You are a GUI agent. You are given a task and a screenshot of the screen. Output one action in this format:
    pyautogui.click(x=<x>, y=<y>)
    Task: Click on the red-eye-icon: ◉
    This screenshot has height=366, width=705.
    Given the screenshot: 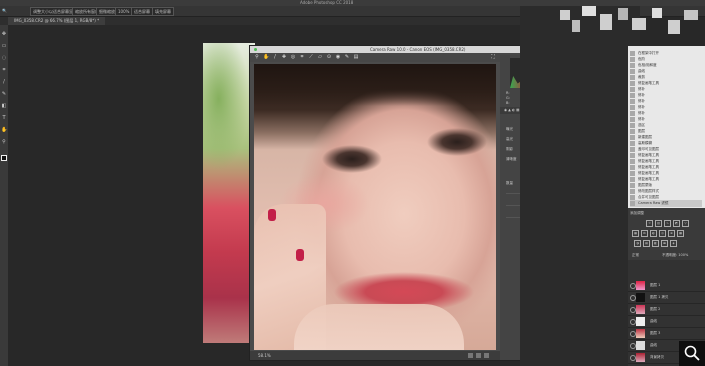 What is the action you would take?
    pyautogui.click(x=338, y=57)
    